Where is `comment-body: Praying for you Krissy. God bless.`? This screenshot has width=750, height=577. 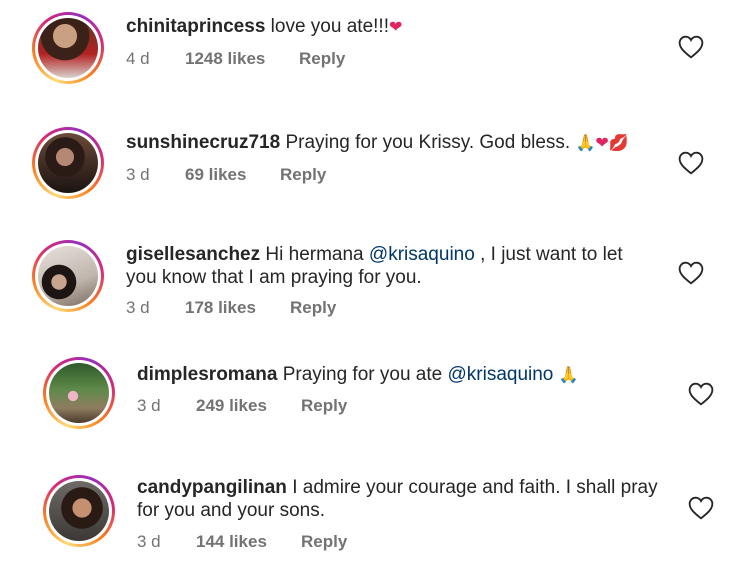
comment-body: Praying for you Krissy. God bless. is located at coordinates (428, 142).